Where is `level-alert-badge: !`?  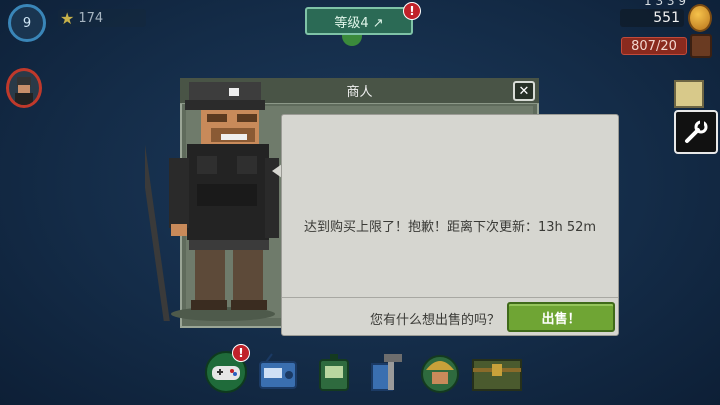
level-alert-badge: ! is located at coordinates (412, 11).